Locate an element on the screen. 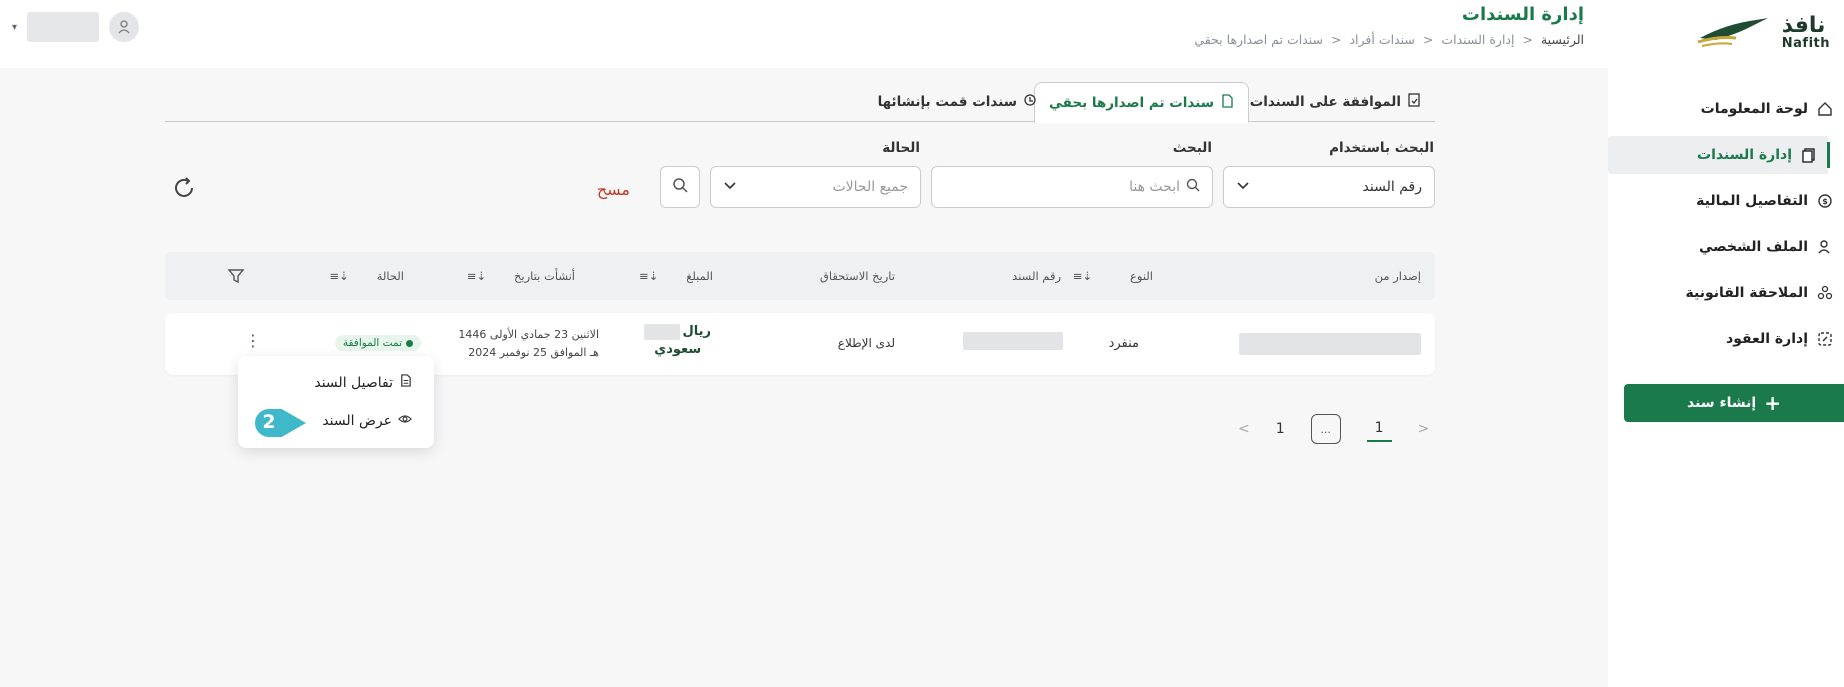 The height and width of the screenshot is (687, 1844). status-label: الحالة is located at coordinates (901, 148).